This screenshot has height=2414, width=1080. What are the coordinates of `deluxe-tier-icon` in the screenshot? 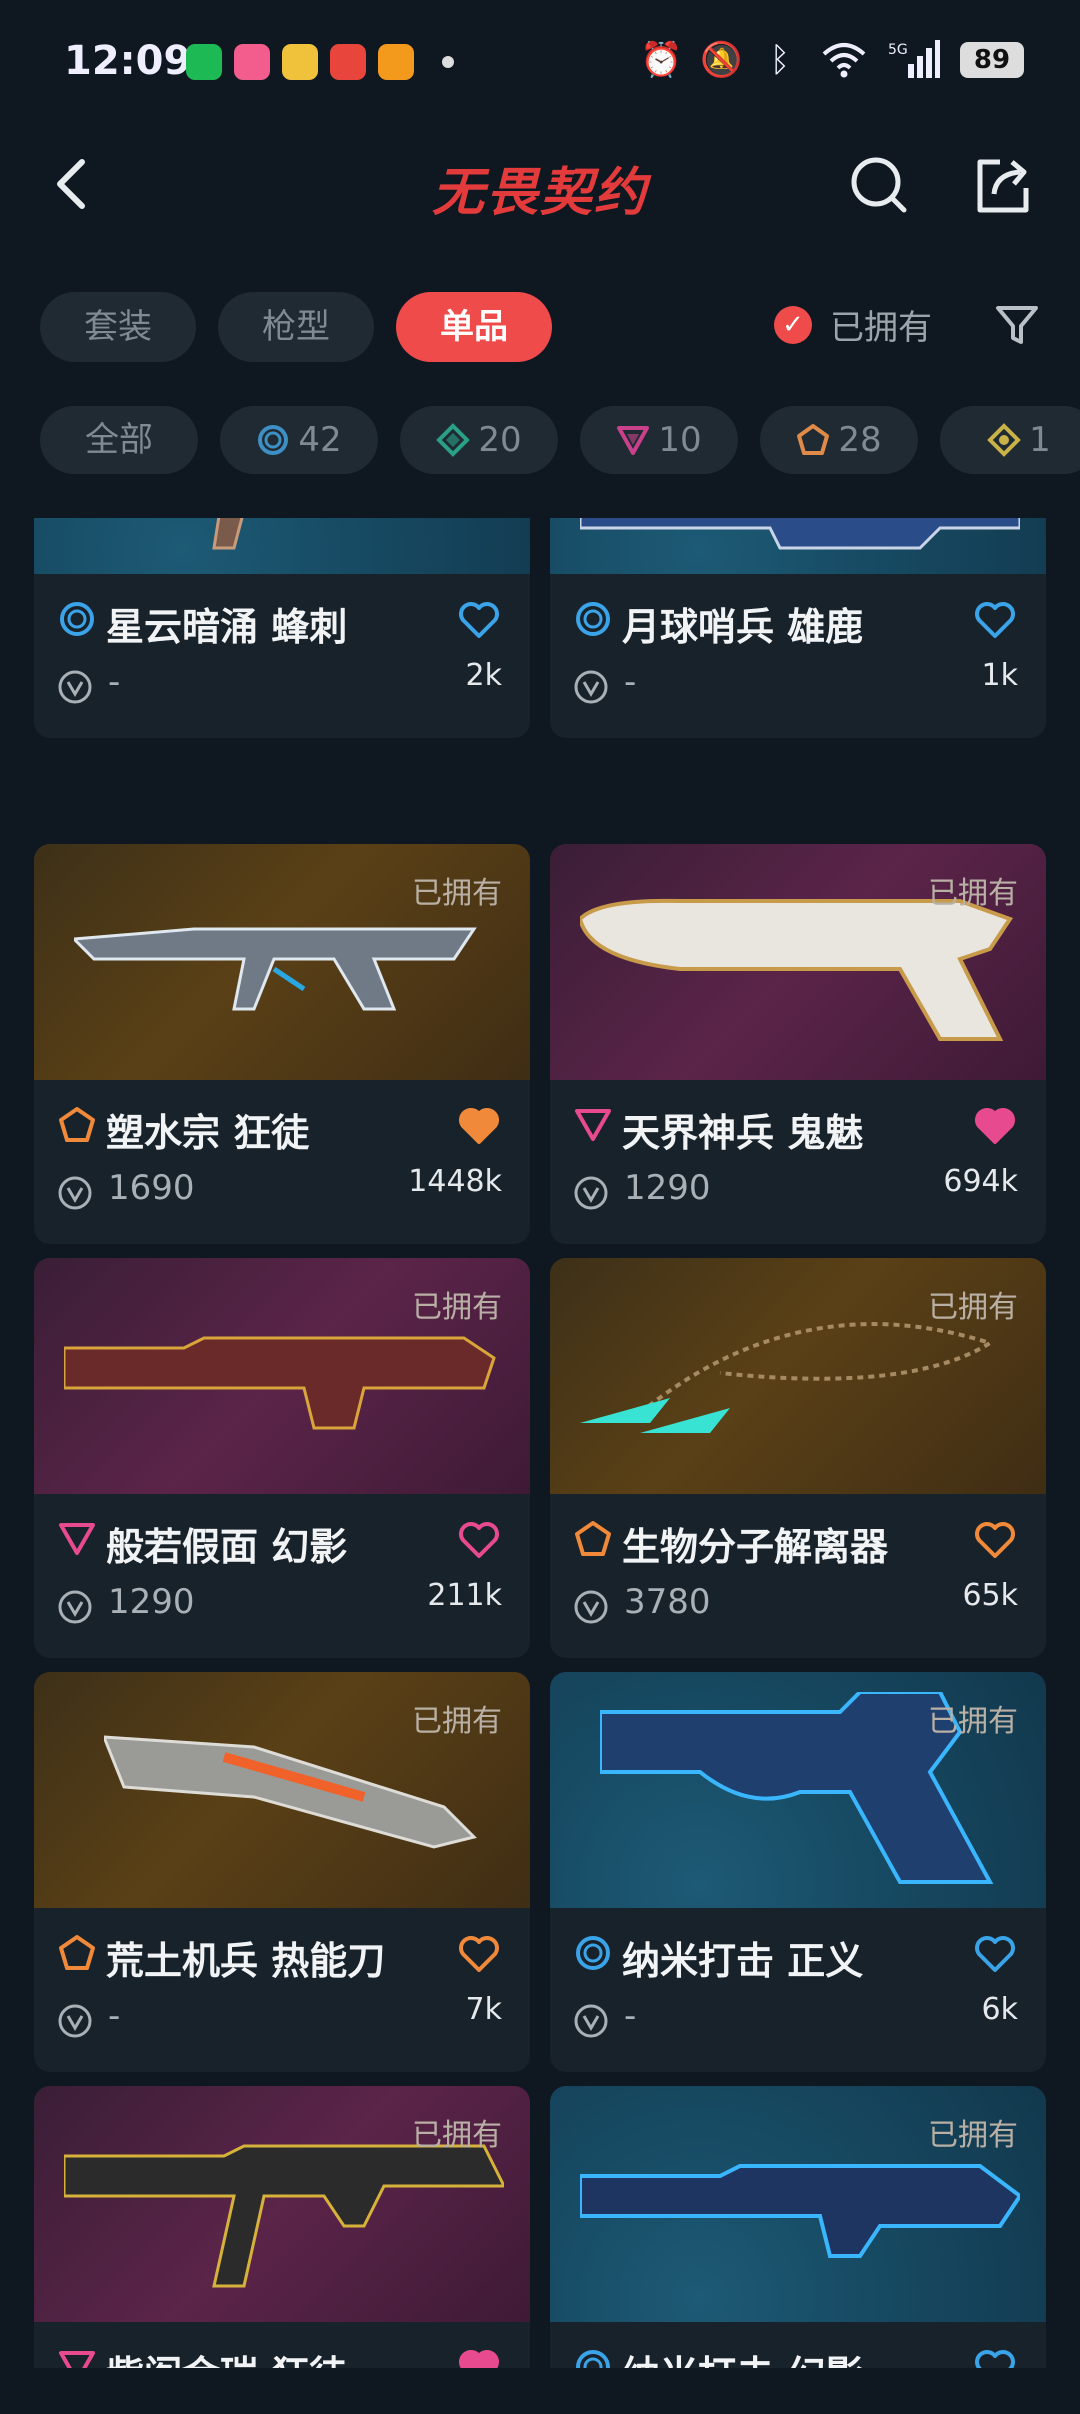 It's located at (453, 440).